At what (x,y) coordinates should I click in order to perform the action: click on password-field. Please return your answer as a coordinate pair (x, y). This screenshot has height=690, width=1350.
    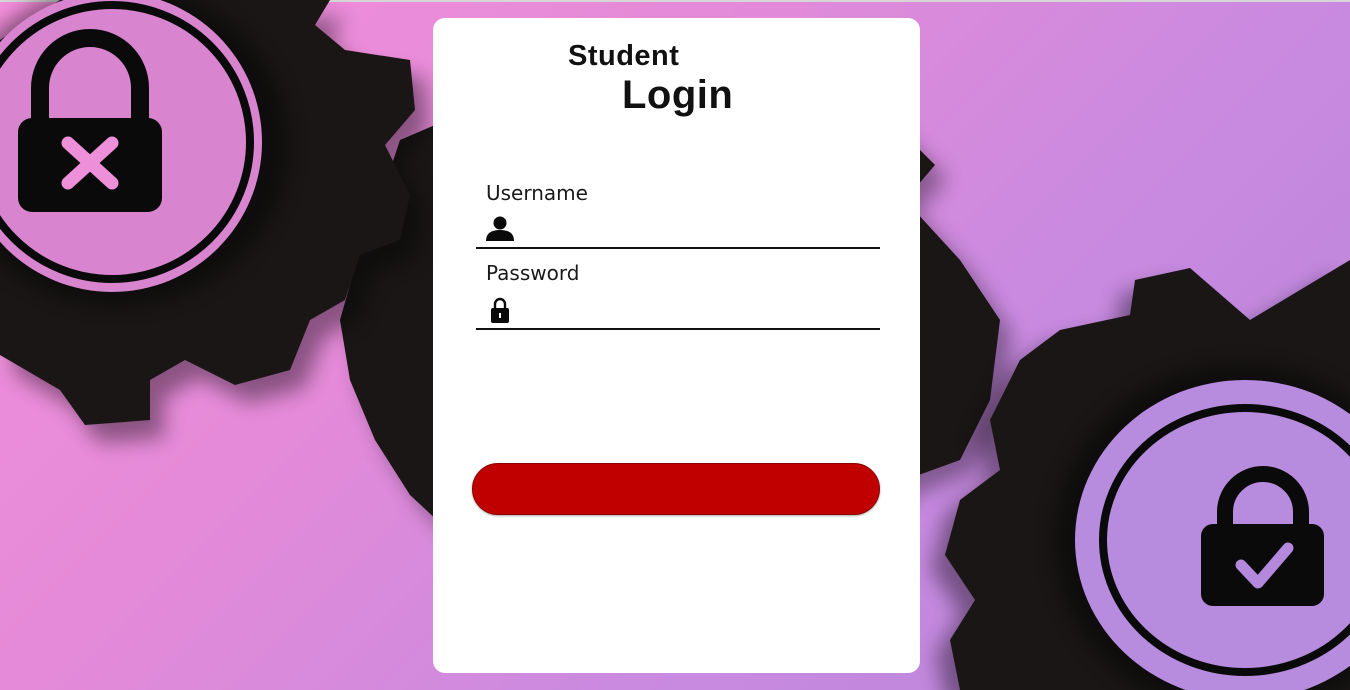
    Looking at the image, I should click on (678, 312).